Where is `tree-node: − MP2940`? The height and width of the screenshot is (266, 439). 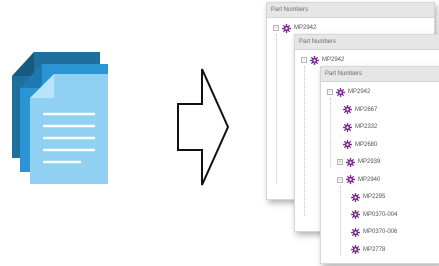
tree-node: − MP2940 is located at coordinates (358, 180).